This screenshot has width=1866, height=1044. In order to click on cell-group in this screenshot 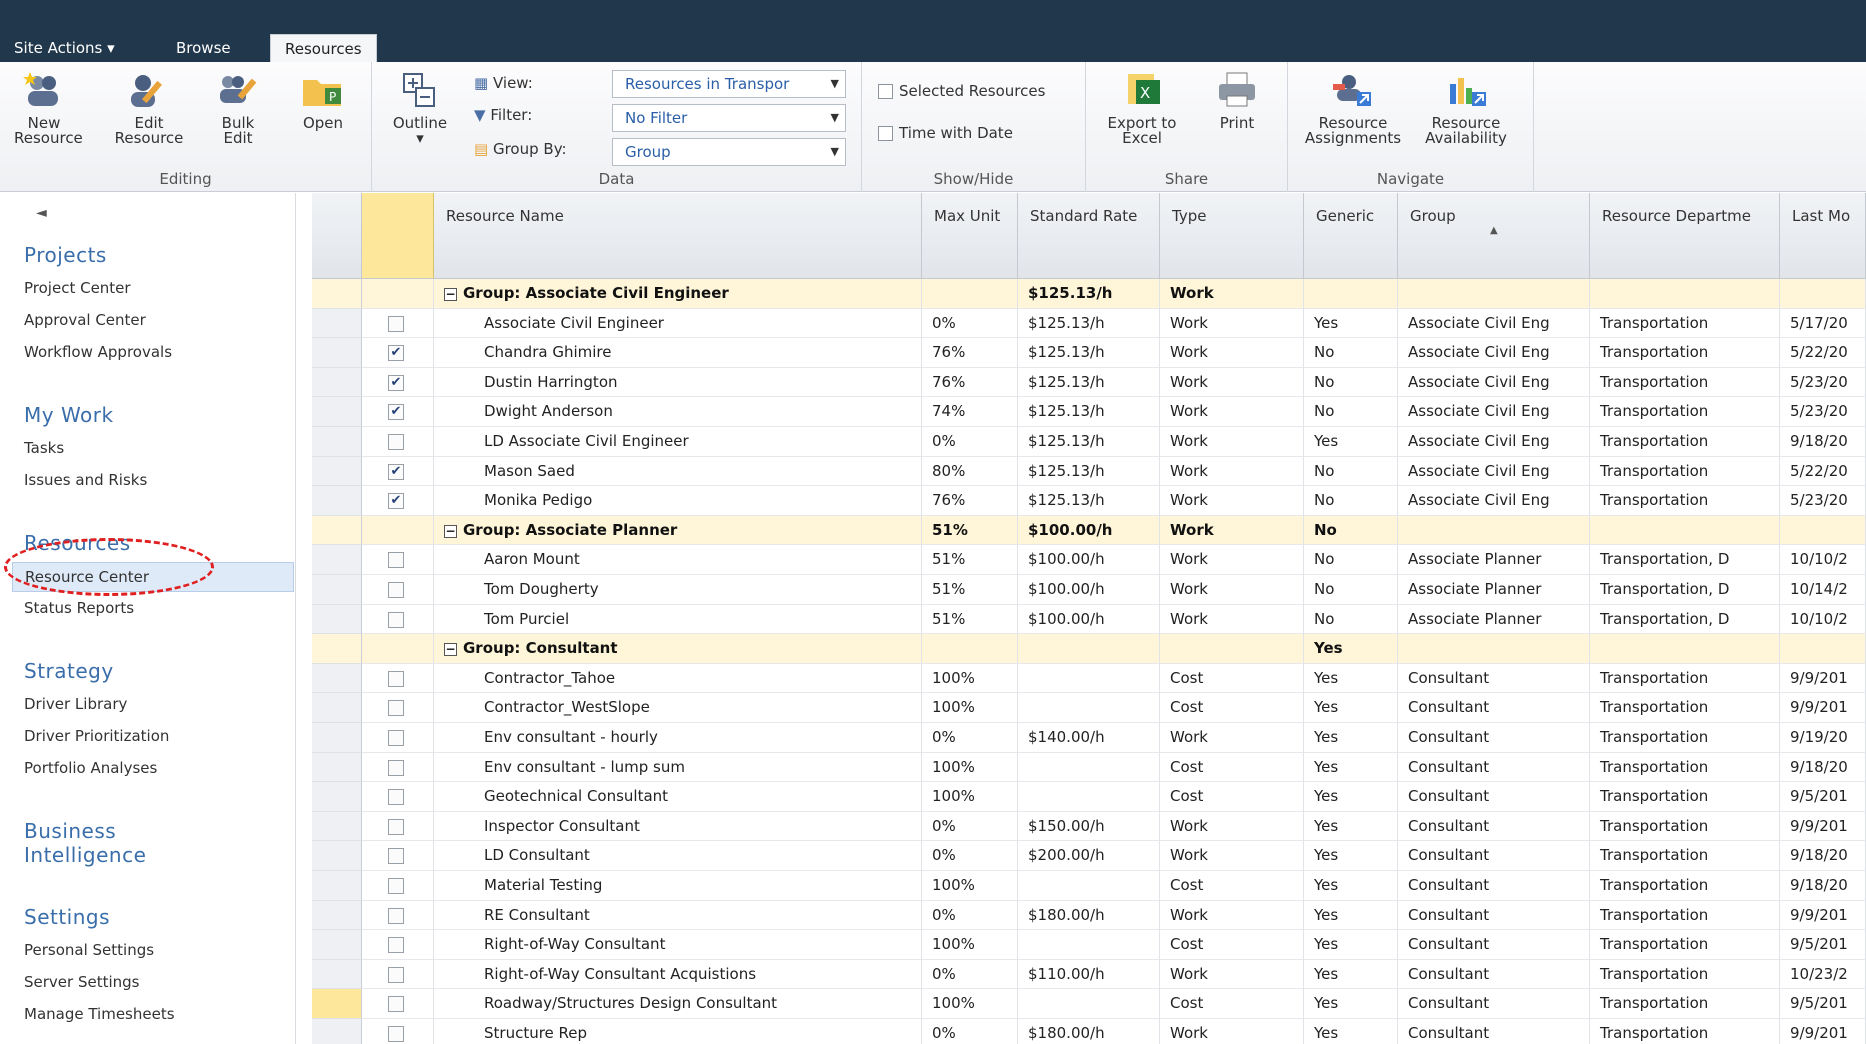, I will do `click(1494, 294)`.